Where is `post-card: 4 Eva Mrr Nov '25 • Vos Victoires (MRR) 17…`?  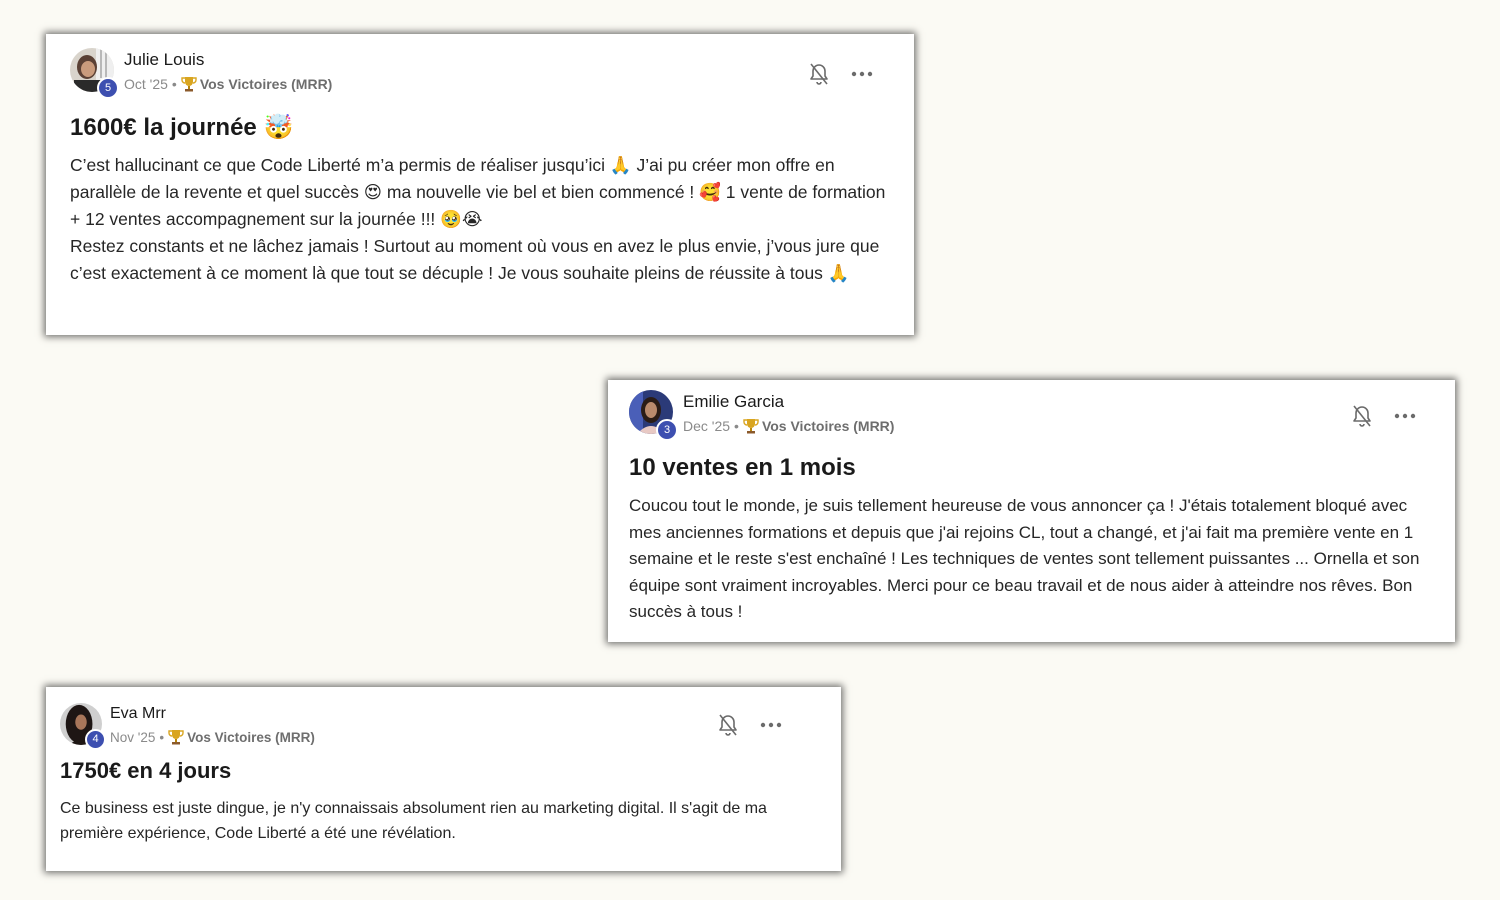 post-card: 4 Eva Mrr Nov '25 • Vos Victoires (MRR) 17… is located at coordinates (443, 779).